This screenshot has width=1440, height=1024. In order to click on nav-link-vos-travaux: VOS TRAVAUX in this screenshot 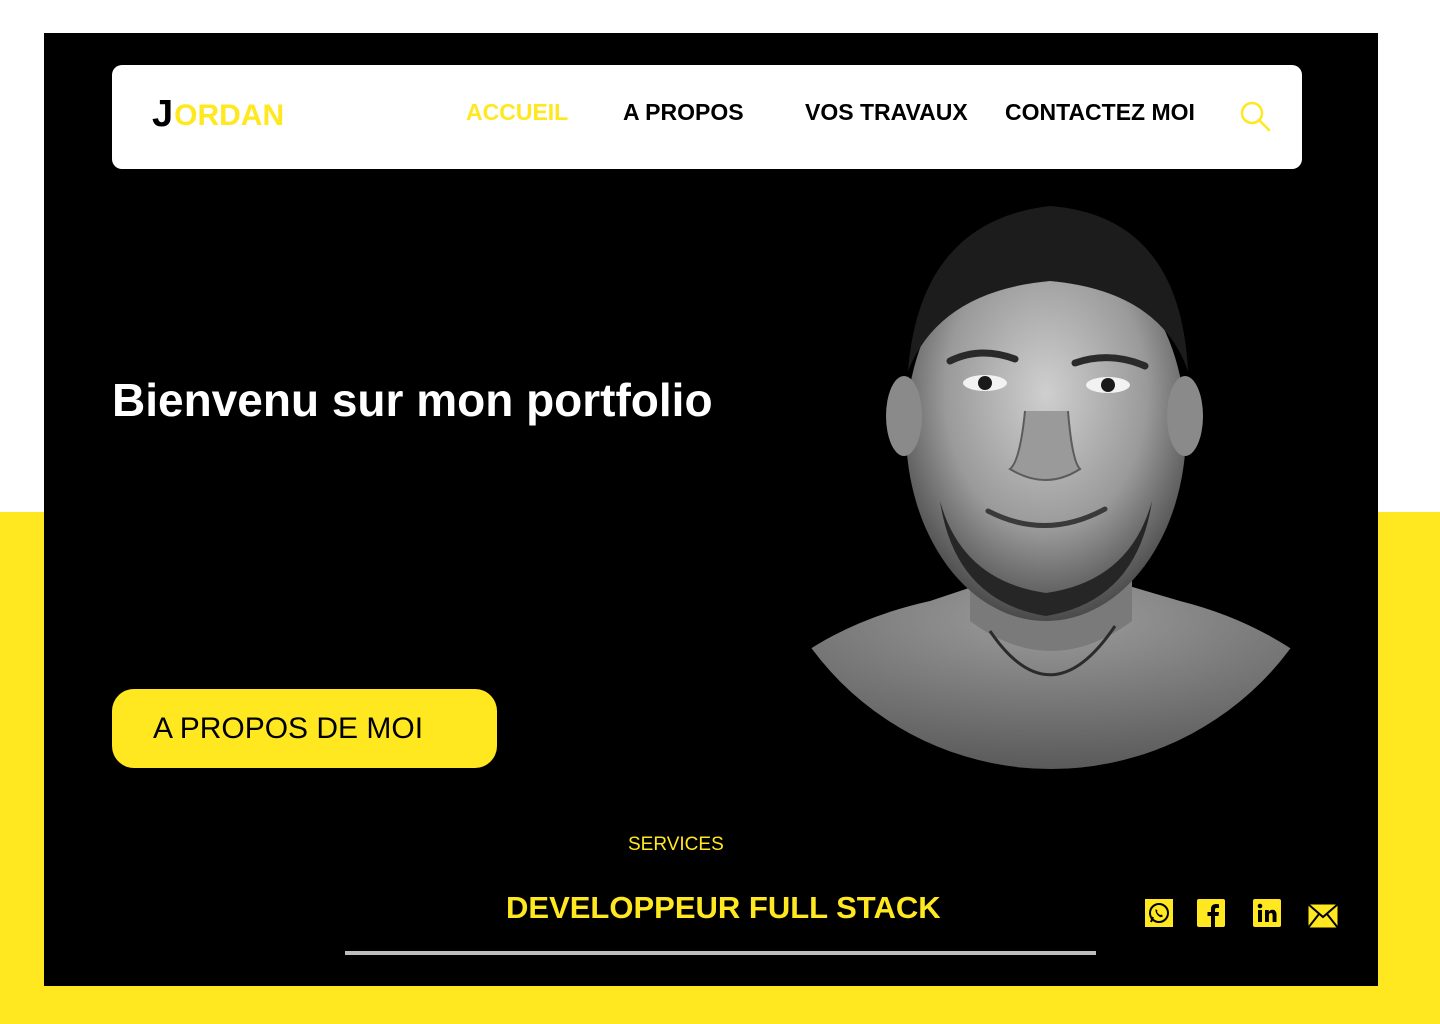, I will do `click(886, 112)`.